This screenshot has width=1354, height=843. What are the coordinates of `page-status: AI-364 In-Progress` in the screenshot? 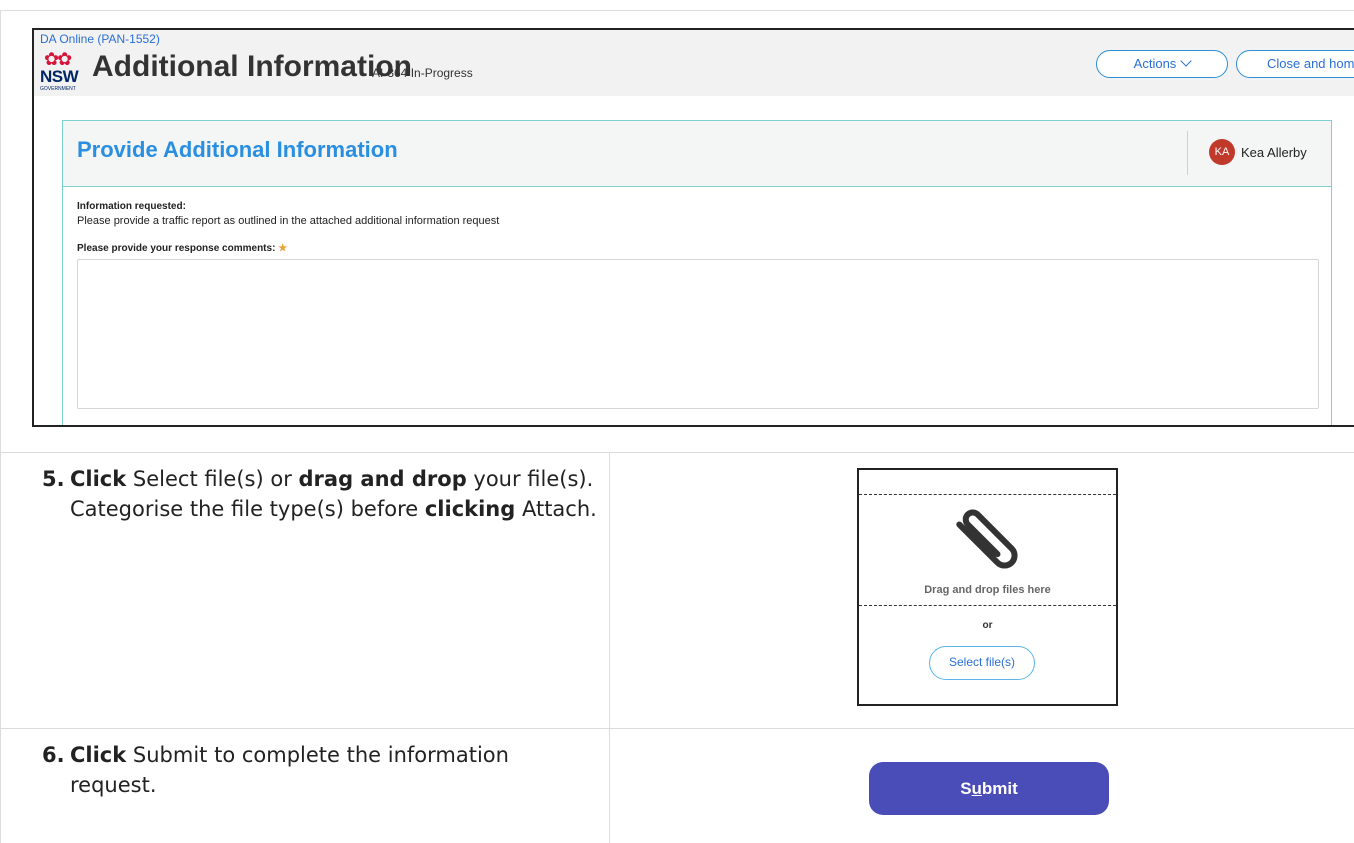 It's located at (422, 73).